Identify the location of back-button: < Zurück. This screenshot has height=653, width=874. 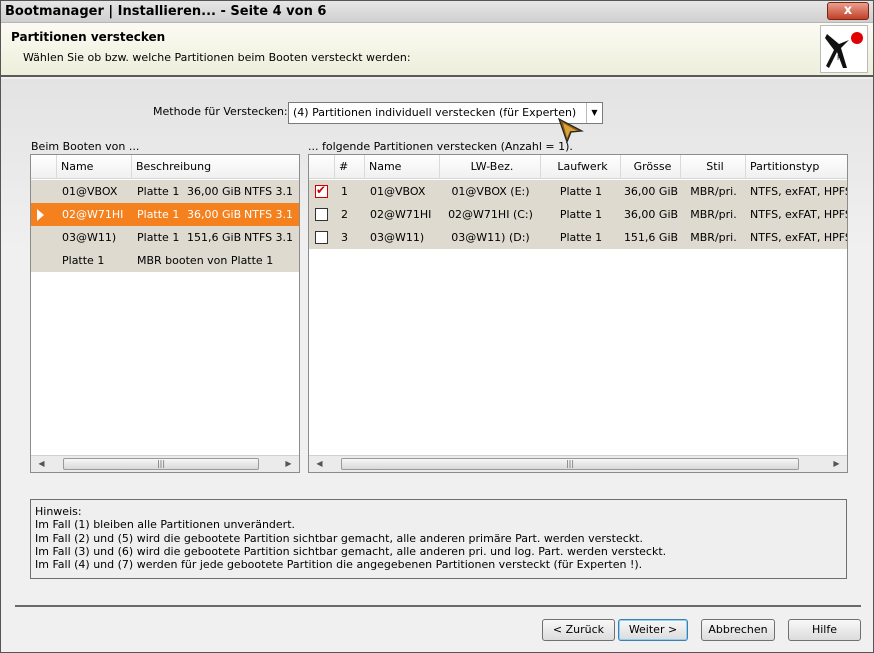
(578, 630).